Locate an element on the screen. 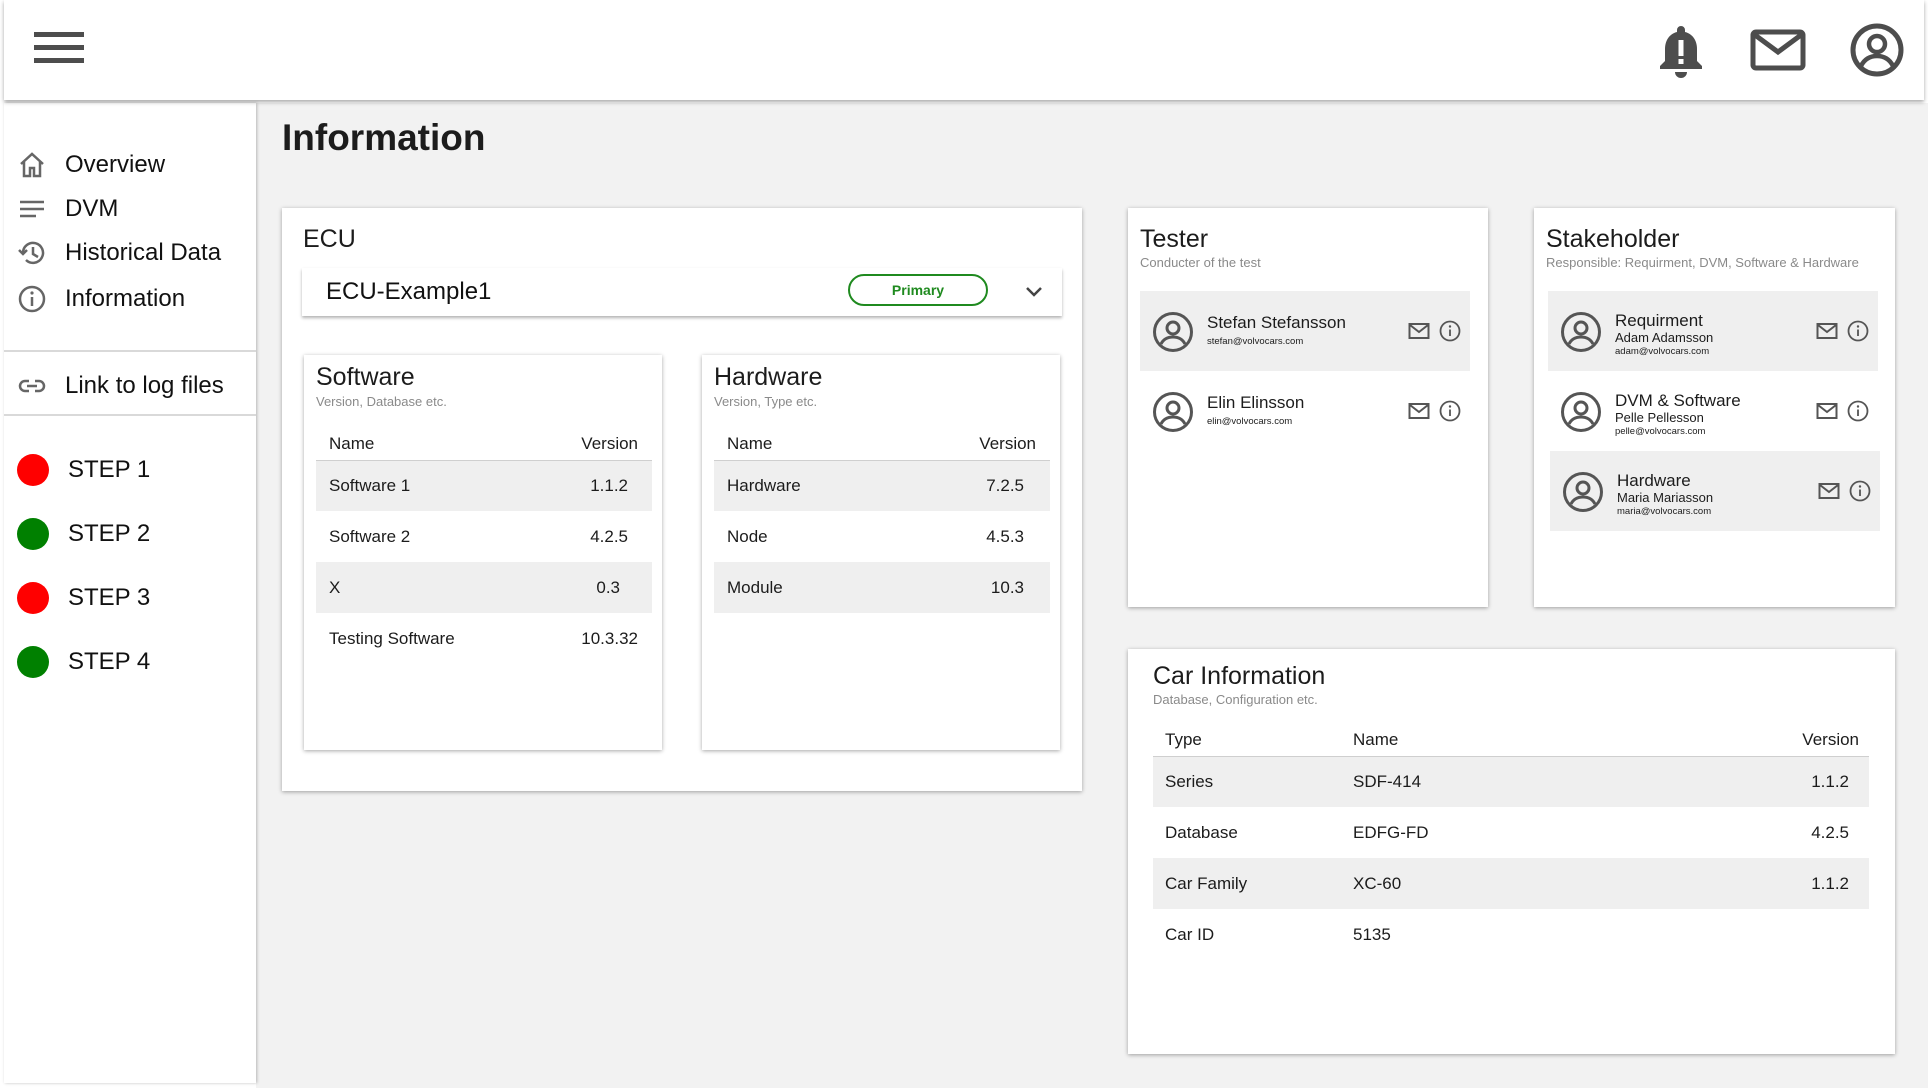 This screenshot has height=1088, width=1928. table-row: Software 2 4.2.5 is located at coordinates (484, 536).